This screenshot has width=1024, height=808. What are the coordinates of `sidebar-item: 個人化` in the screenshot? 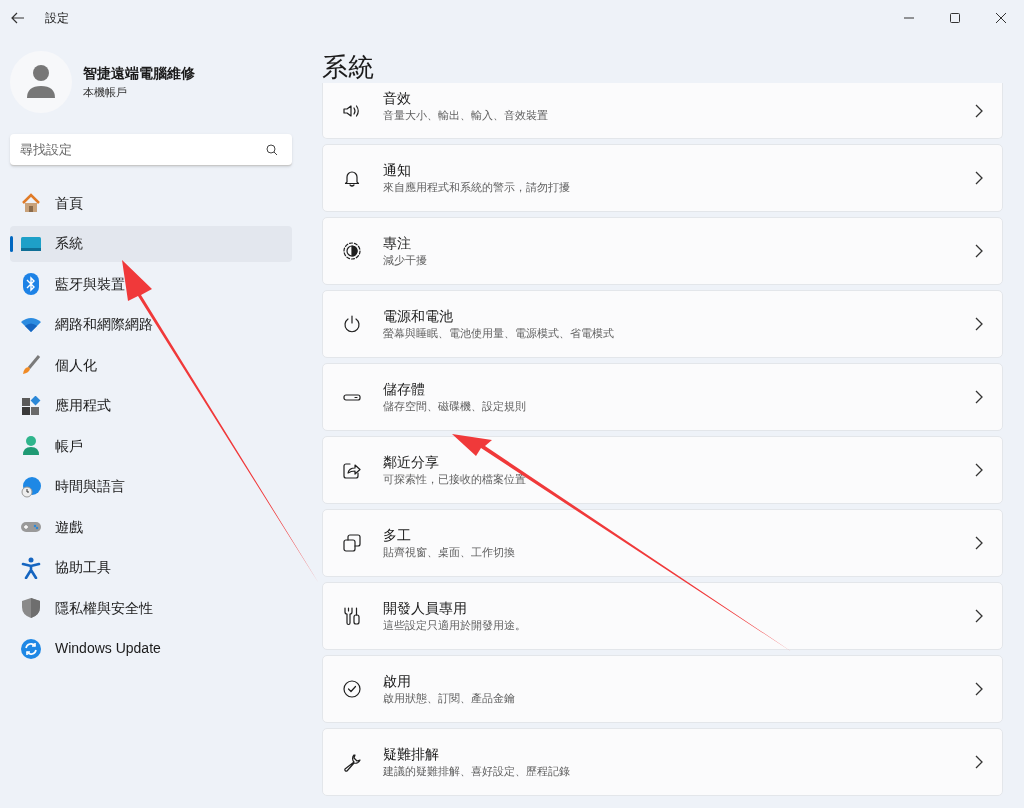 It's located at (151, 365).